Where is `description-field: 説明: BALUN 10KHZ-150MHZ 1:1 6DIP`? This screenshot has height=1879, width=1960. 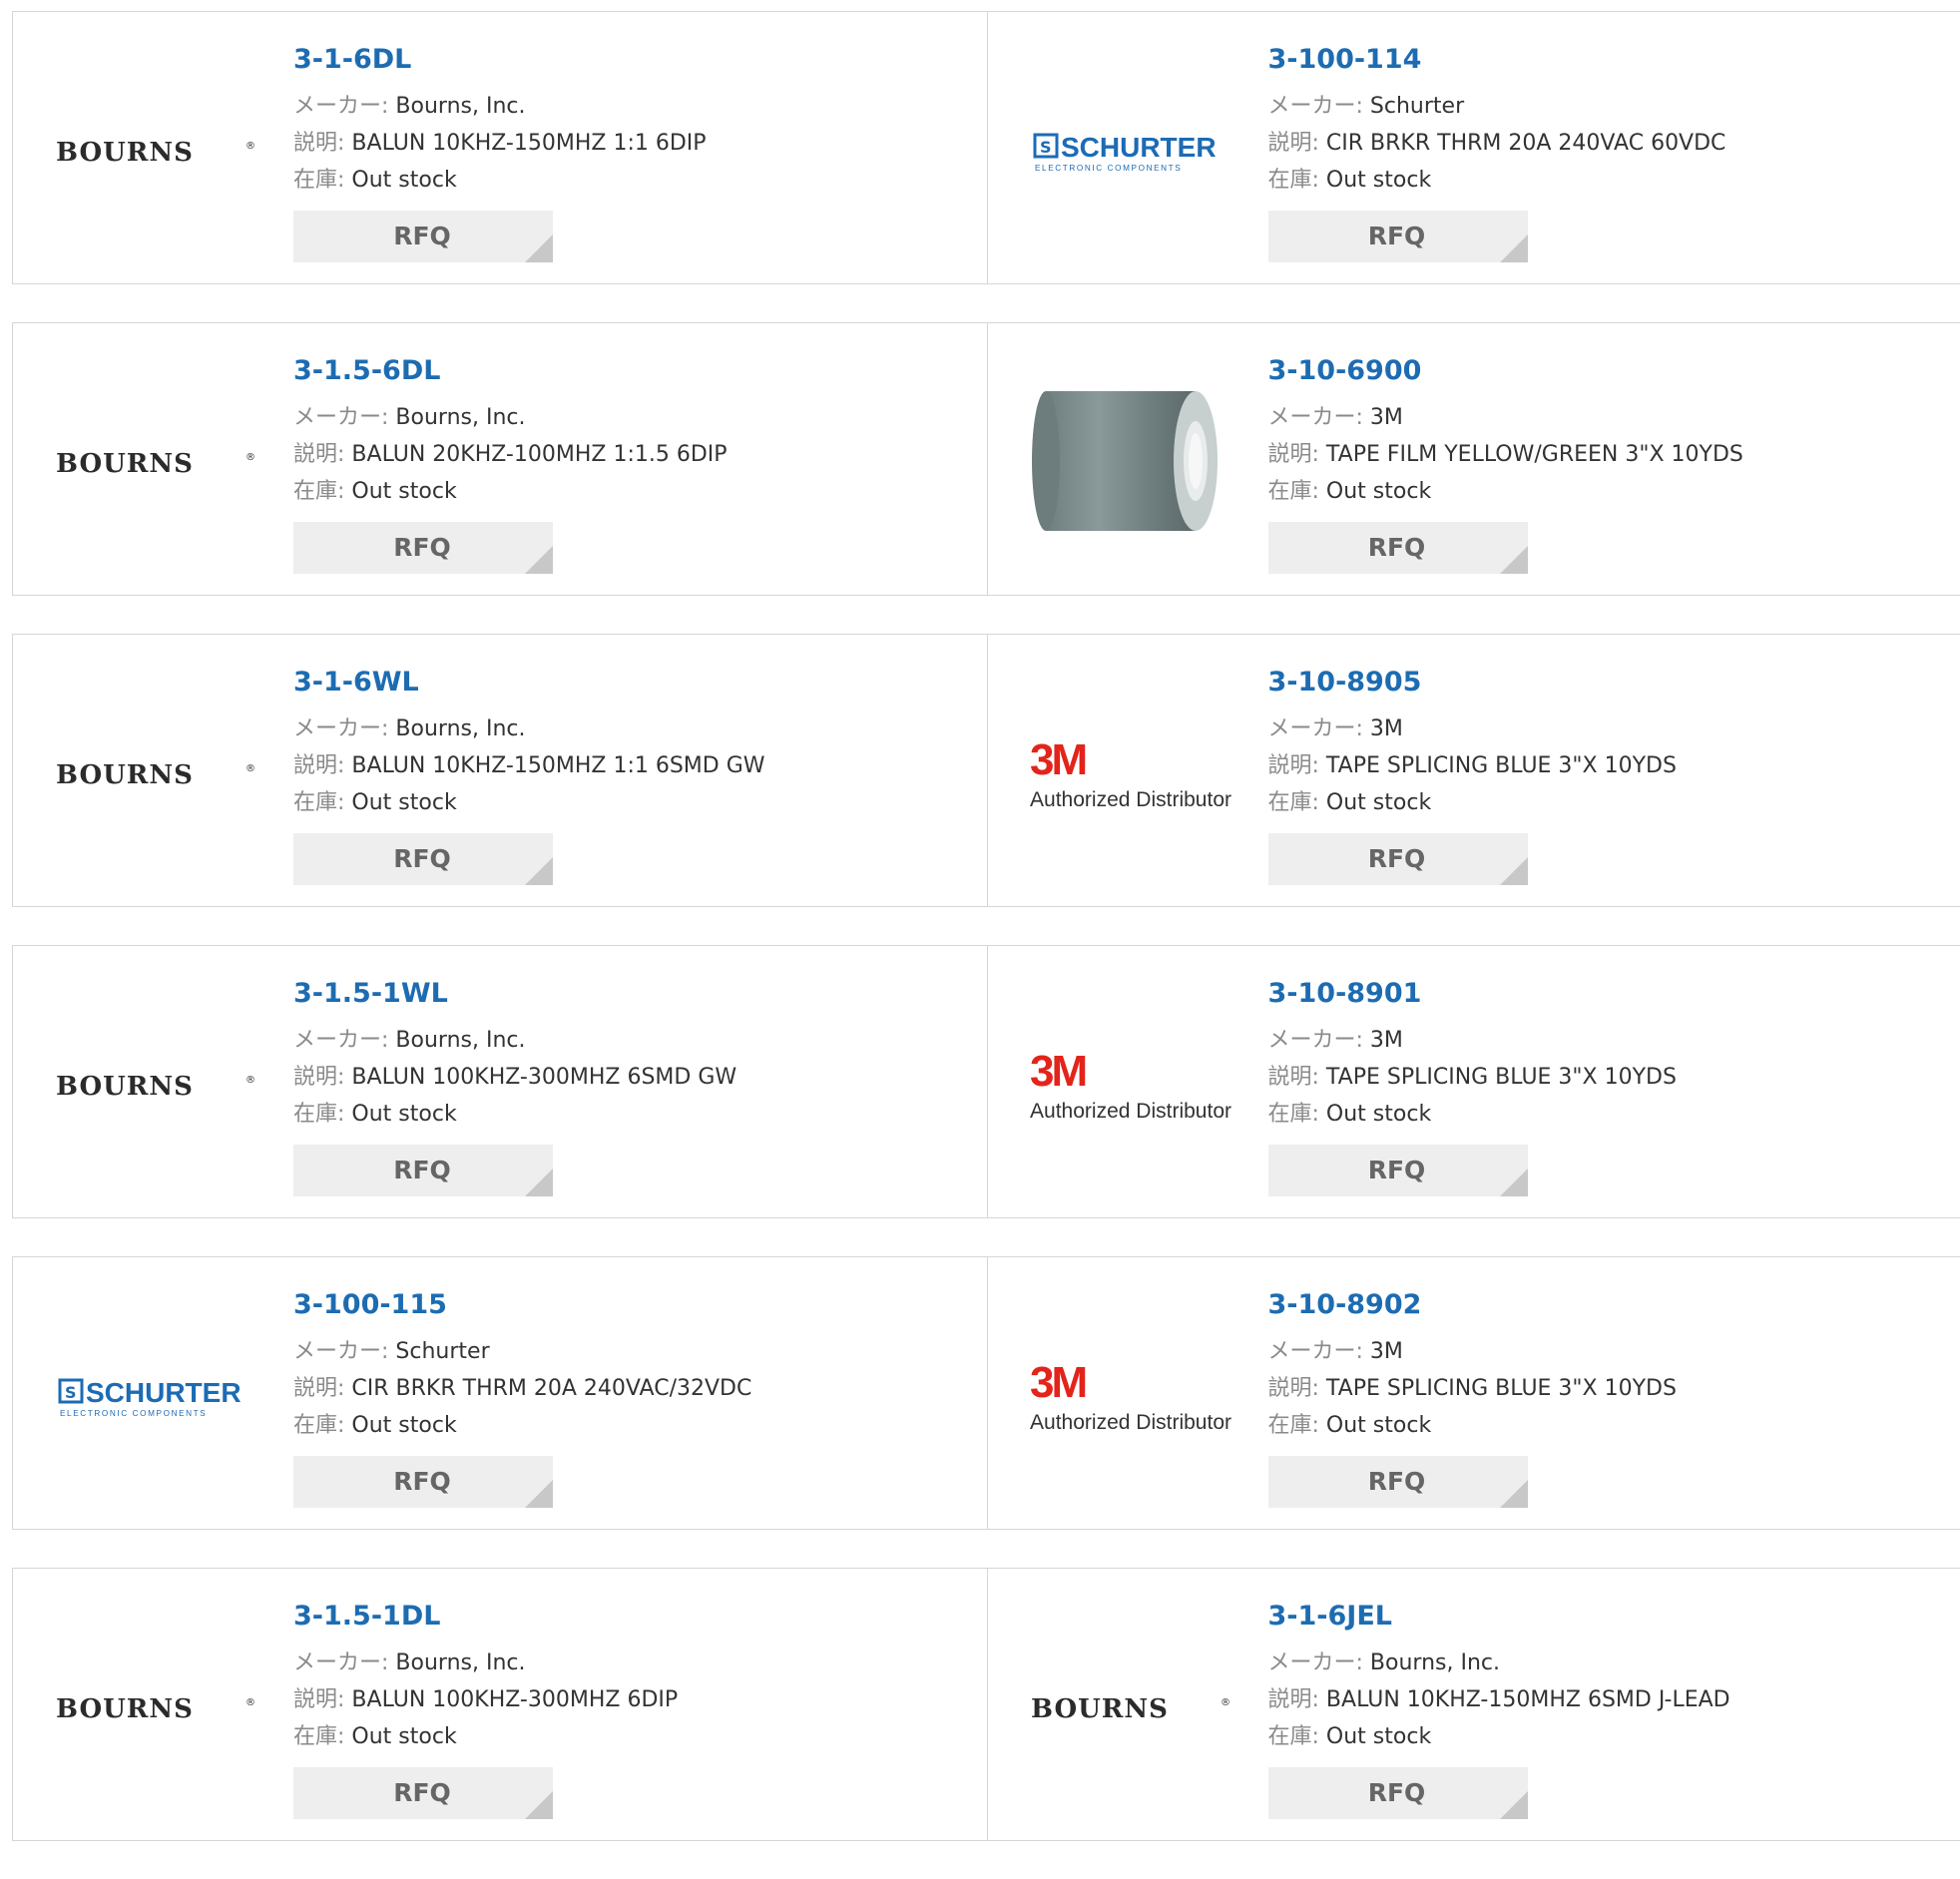
description-field: 説明: BALUN 10KHZ-150MHZ 1:1 6DIP is located at coordinates (630, 144).